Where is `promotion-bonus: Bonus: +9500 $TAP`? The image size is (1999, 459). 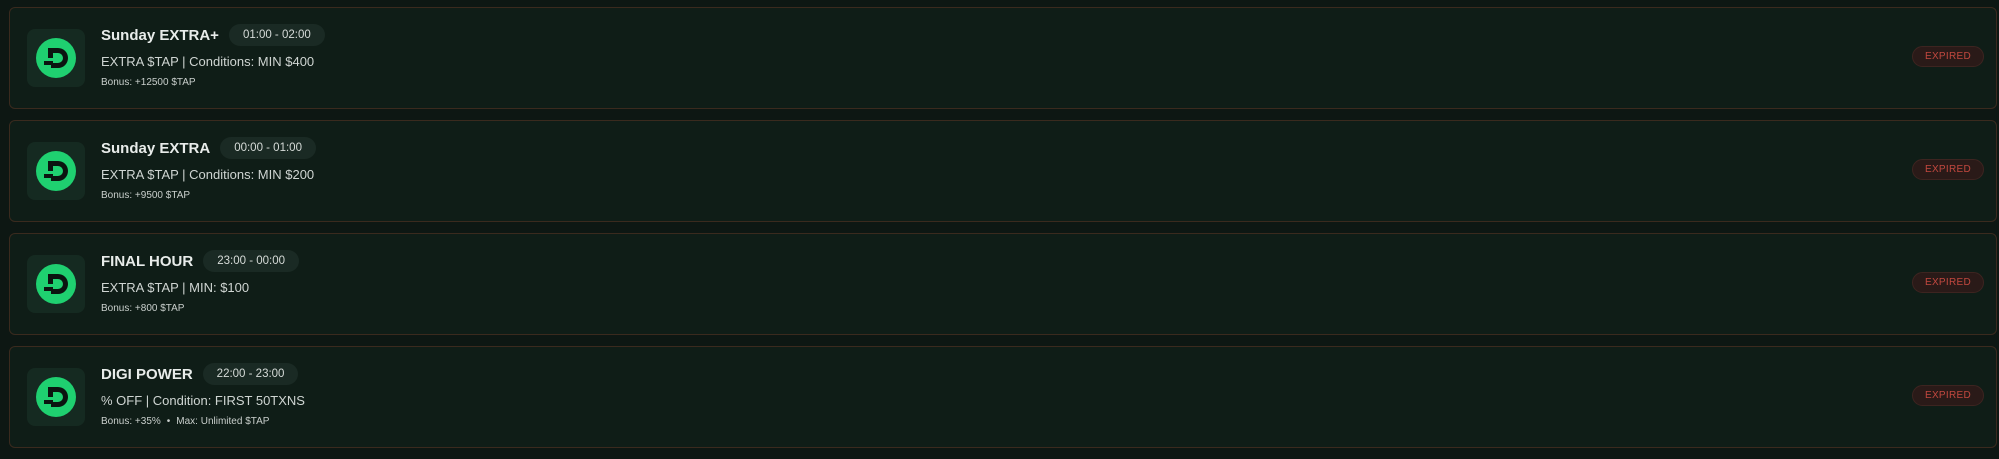 promotion-bonus: Bonus: +9500 $TAP is located at coordinates (208, 195).